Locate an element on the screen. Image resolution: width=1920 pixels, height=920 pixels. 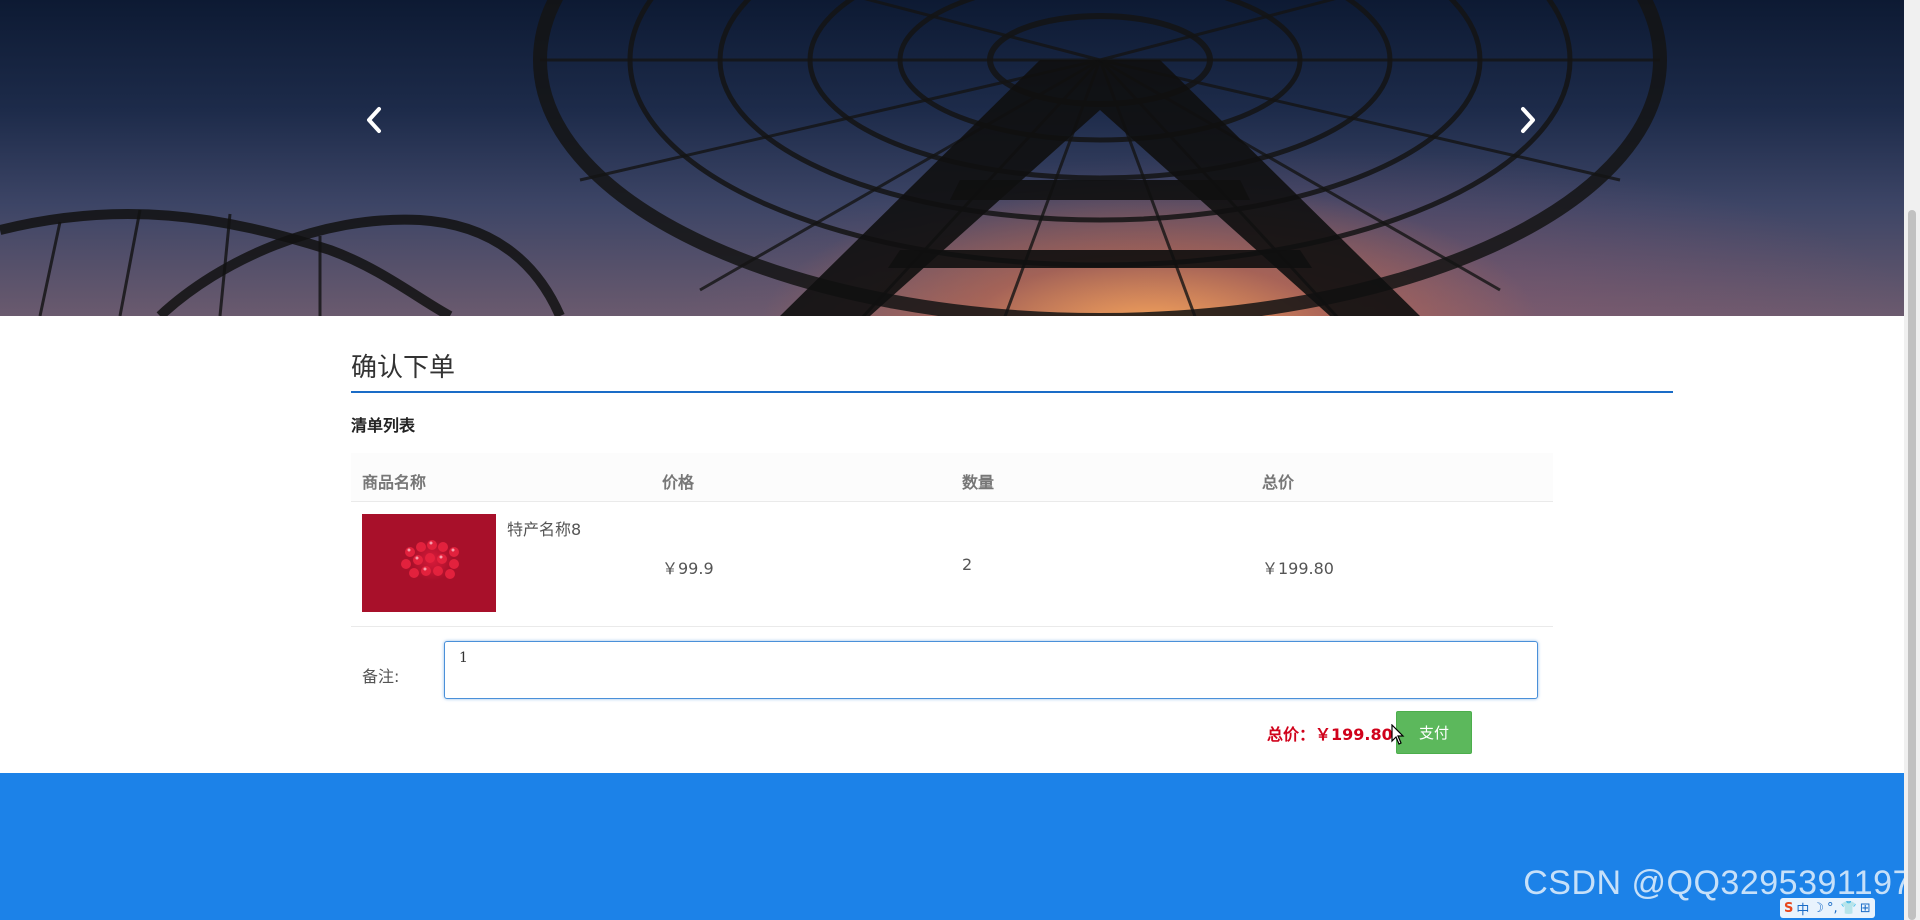
ime-toolbar: S 中 ☽ °, 👕 ⊞ is located at coordinates (1827, 908).